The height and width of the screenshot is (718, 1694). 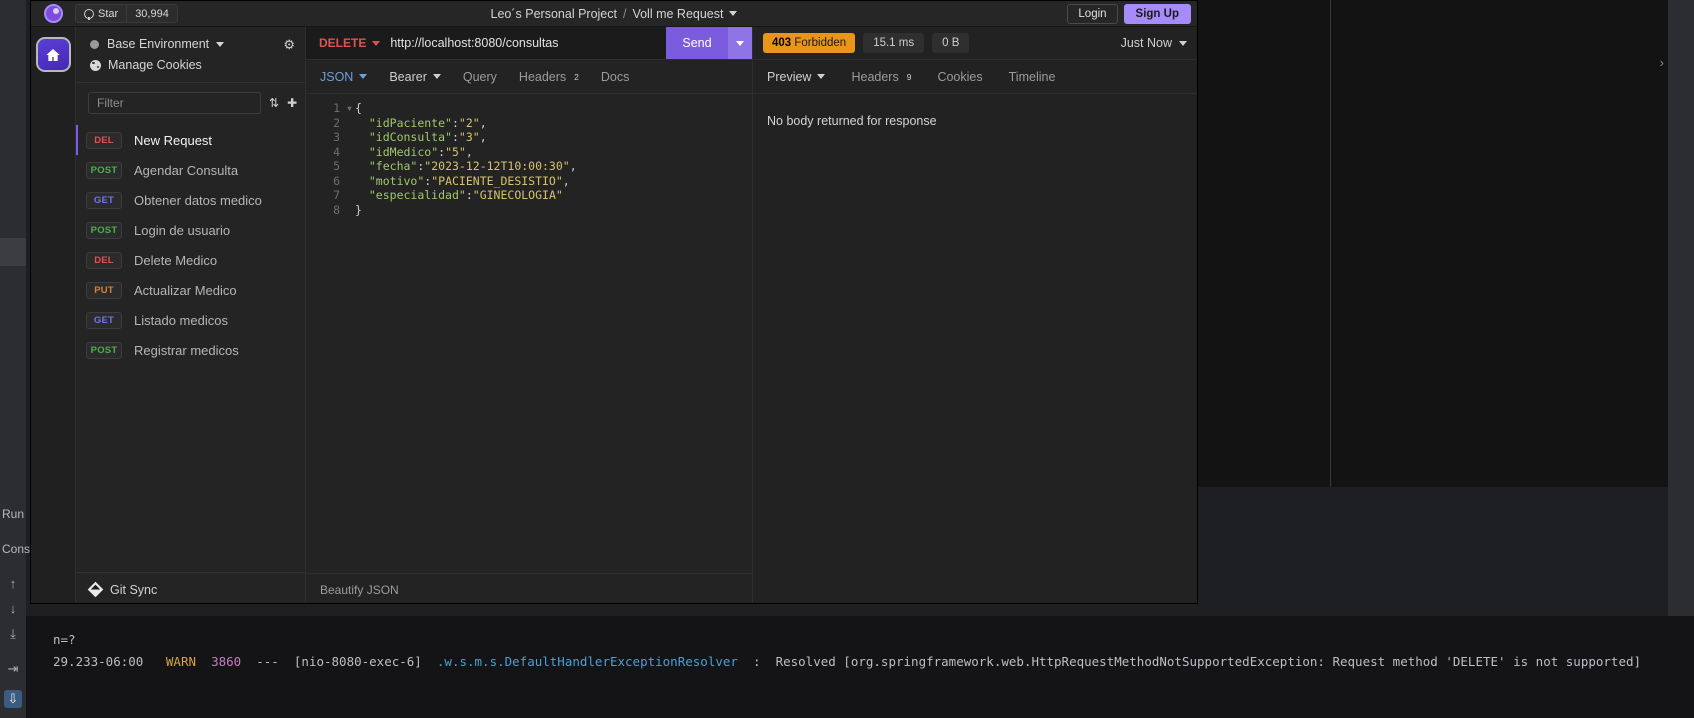 What do you see at coordinates (336, 209) in the screenshot?
I see `line-number: 8` at bounding box center [336, 209].